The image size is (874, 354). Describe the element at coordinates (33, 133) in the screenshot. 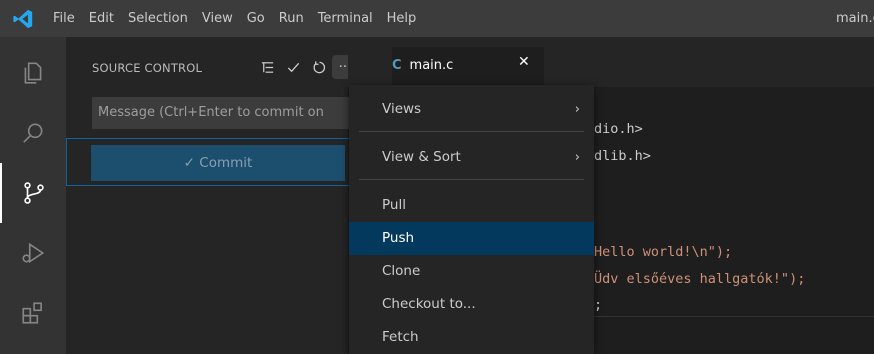

I see `search-icon` at that location.